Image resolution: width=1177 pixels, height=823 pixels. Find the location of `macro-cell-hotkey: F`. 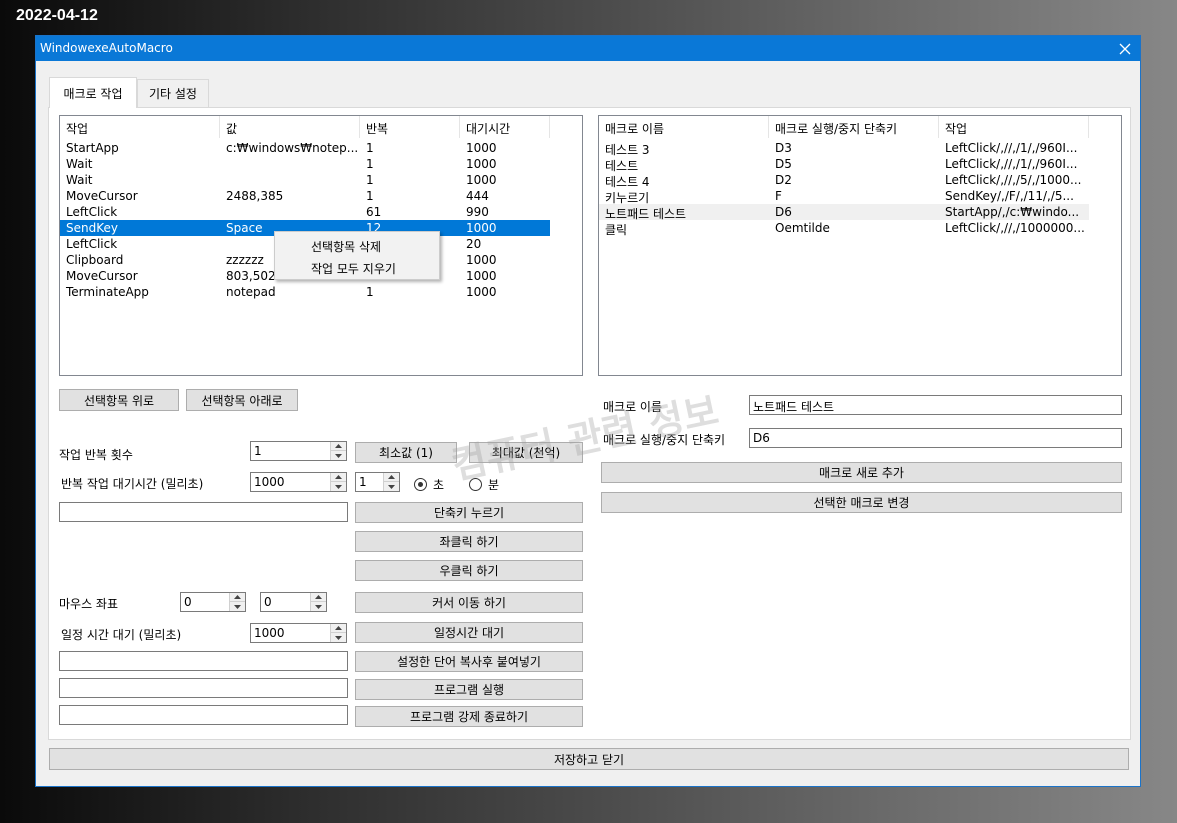

macro-cell-hotkey: F is located at coordinates (778, 196).